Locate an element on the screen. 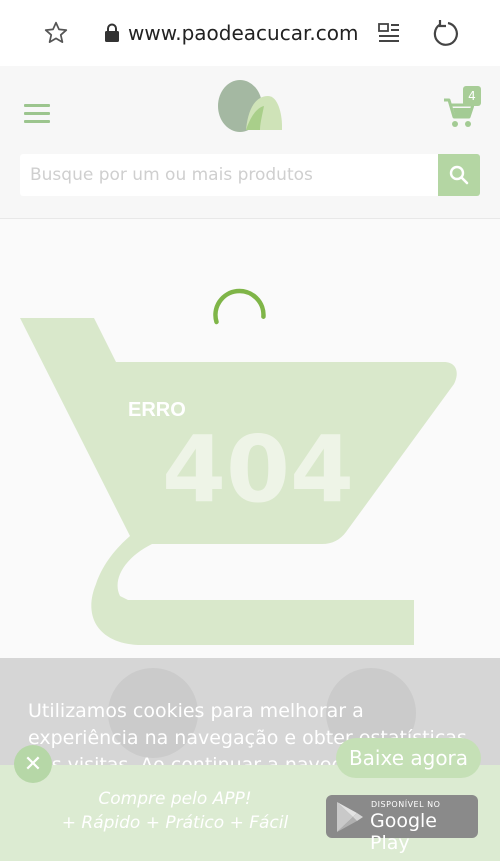 This screenshot has width=500, height=861. address-bar: www.paodeacucar.com is located at coordinates (231, 33).